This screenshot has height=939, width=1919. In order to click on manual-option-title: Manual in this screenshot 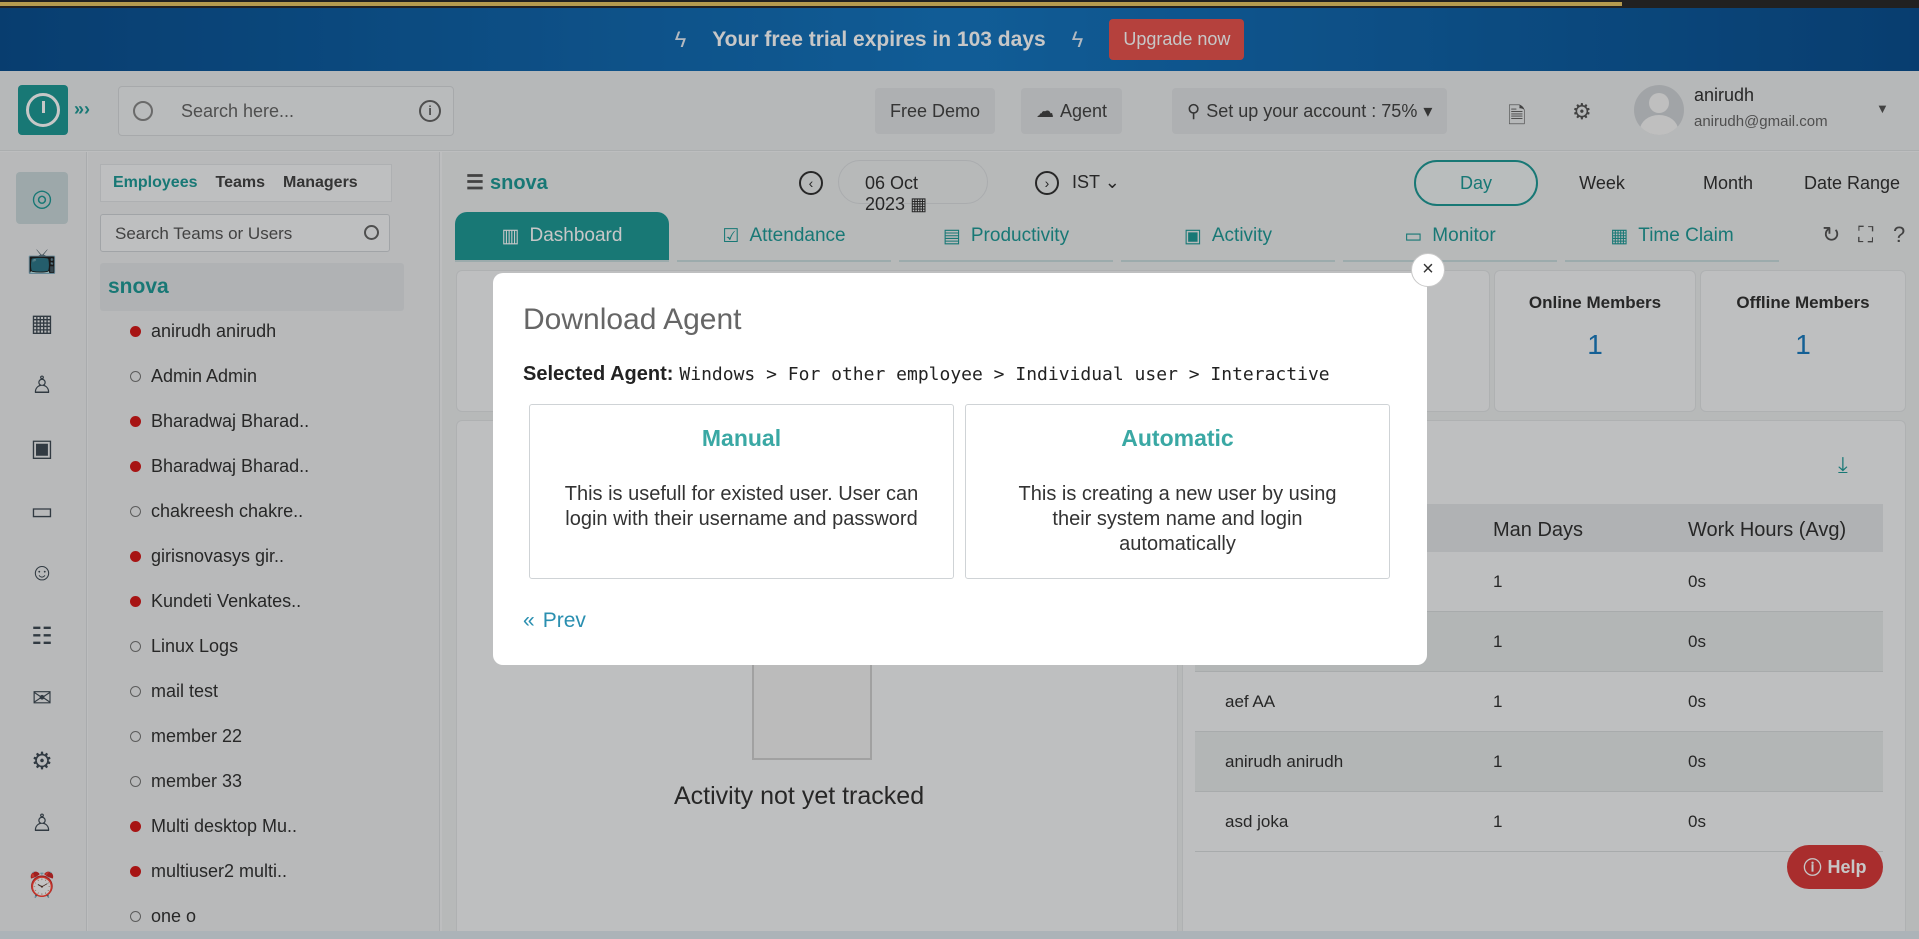, I will do `click(741, 438)`.